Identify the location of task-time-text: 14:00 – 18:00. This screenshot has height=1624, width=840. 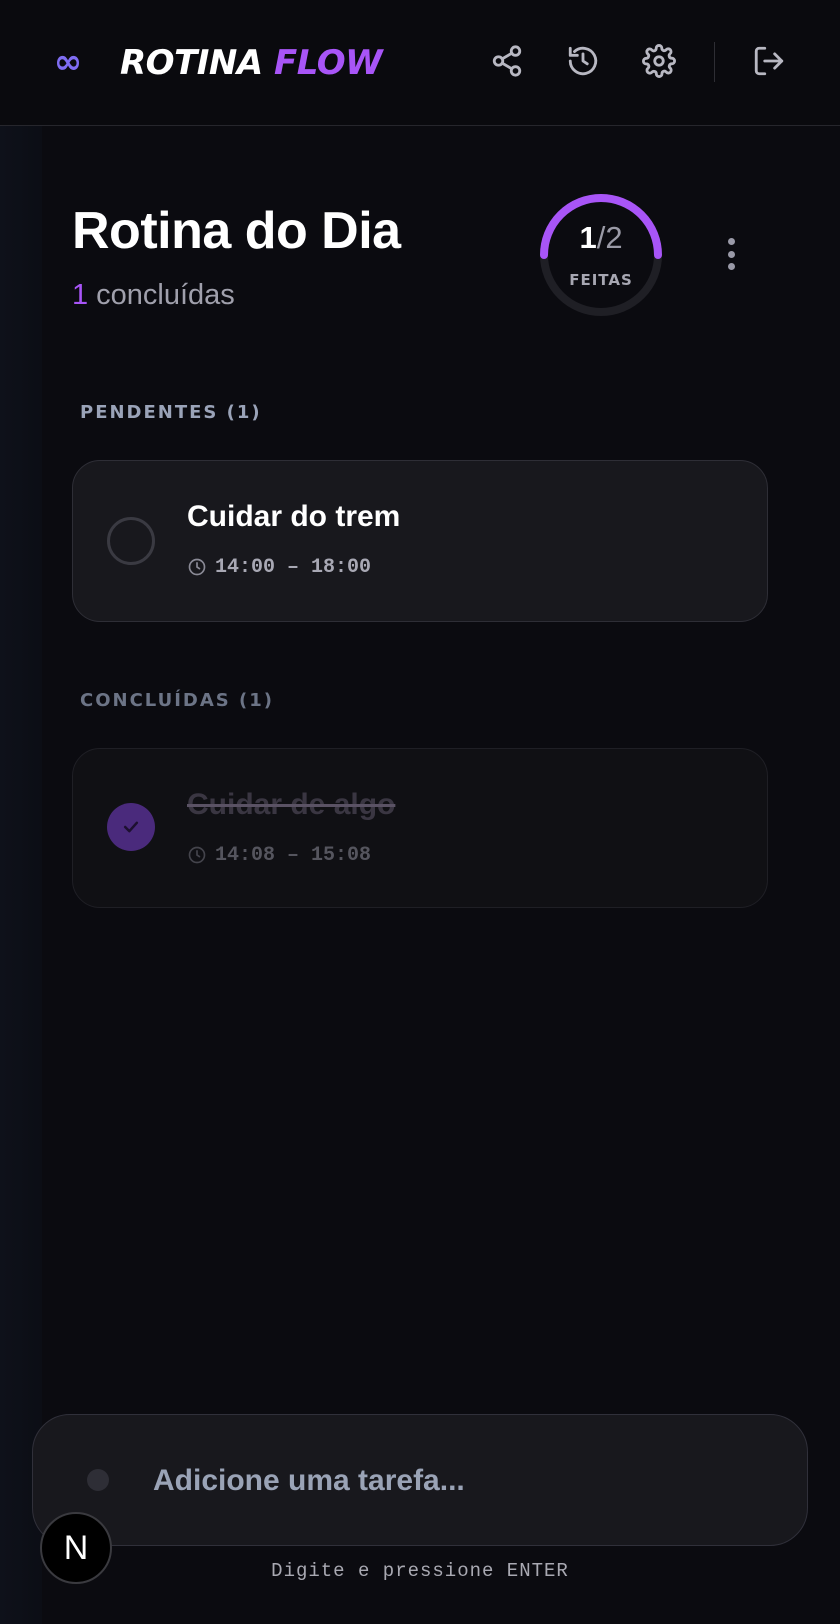
(293, 567).